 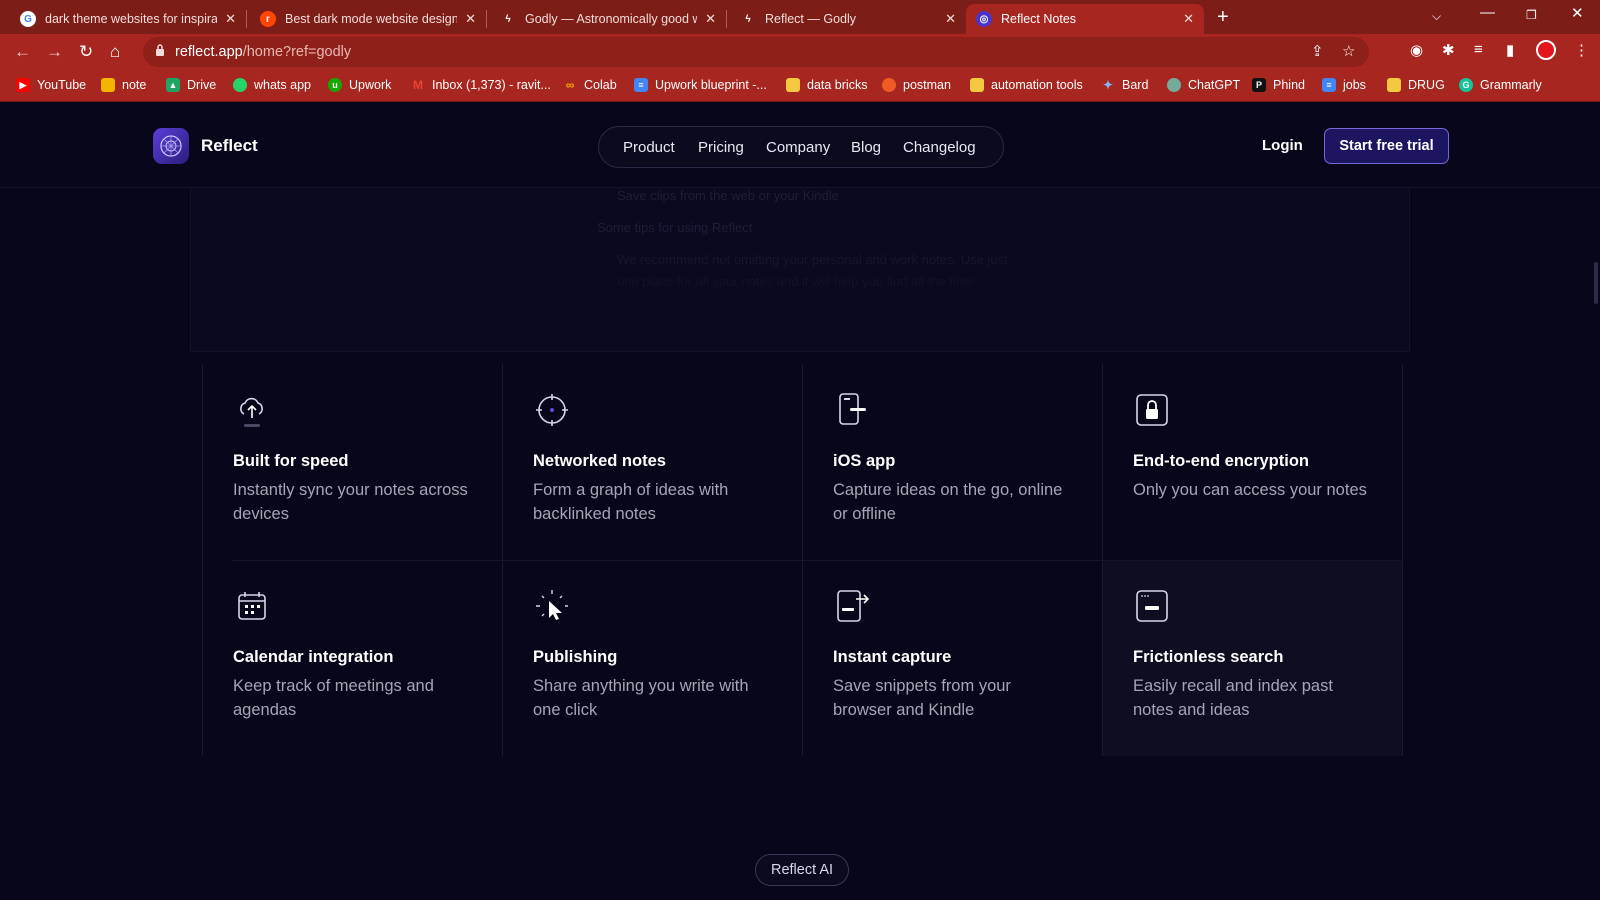 What do you see at coordinates (1152, 410) in the screenshot?
I see `lock-icon` at bounding box center [1152, 410].